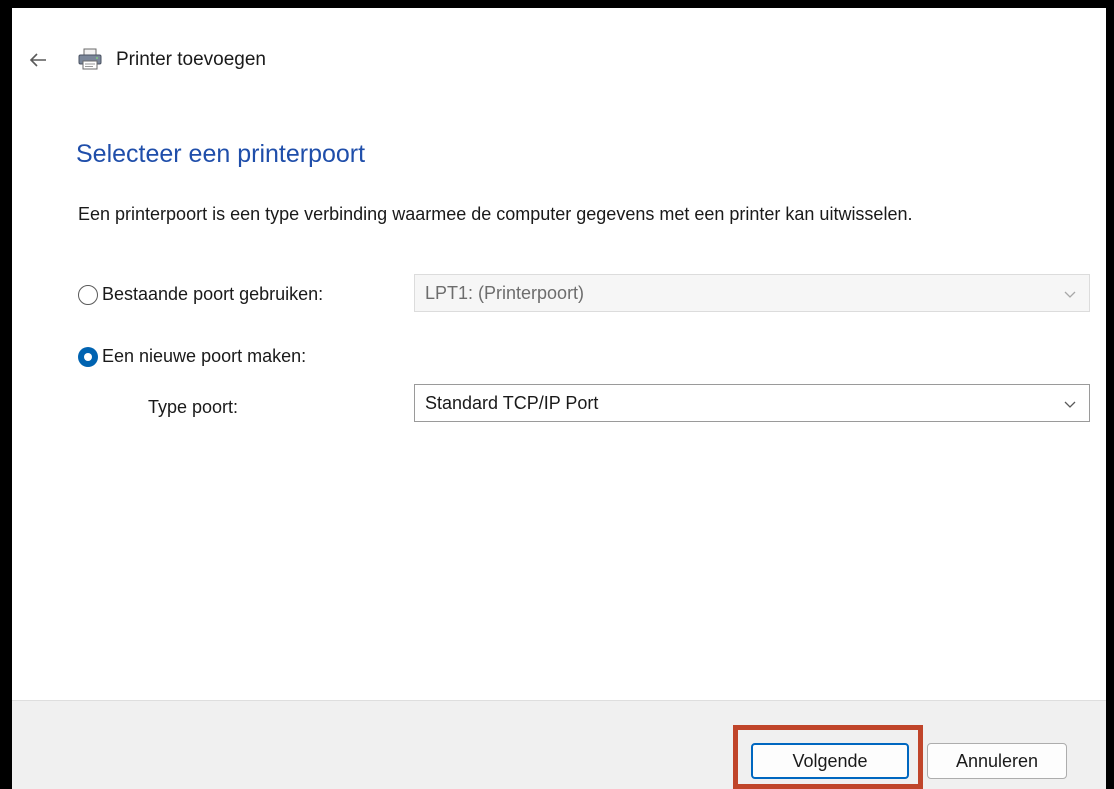 The width and height of the screenshot is (1114, 789). I want to click on existing-port-value: LPT1: (Printerpoort), so click(505, 292).